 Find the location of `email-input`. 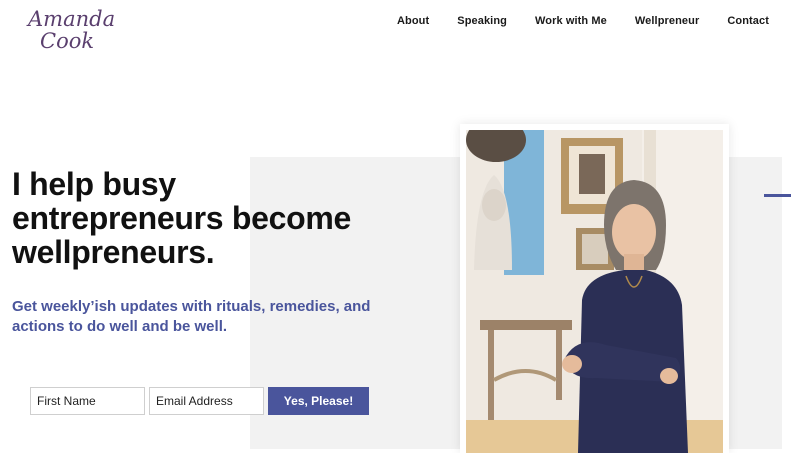

email-input is located at coordinates (206, 401).